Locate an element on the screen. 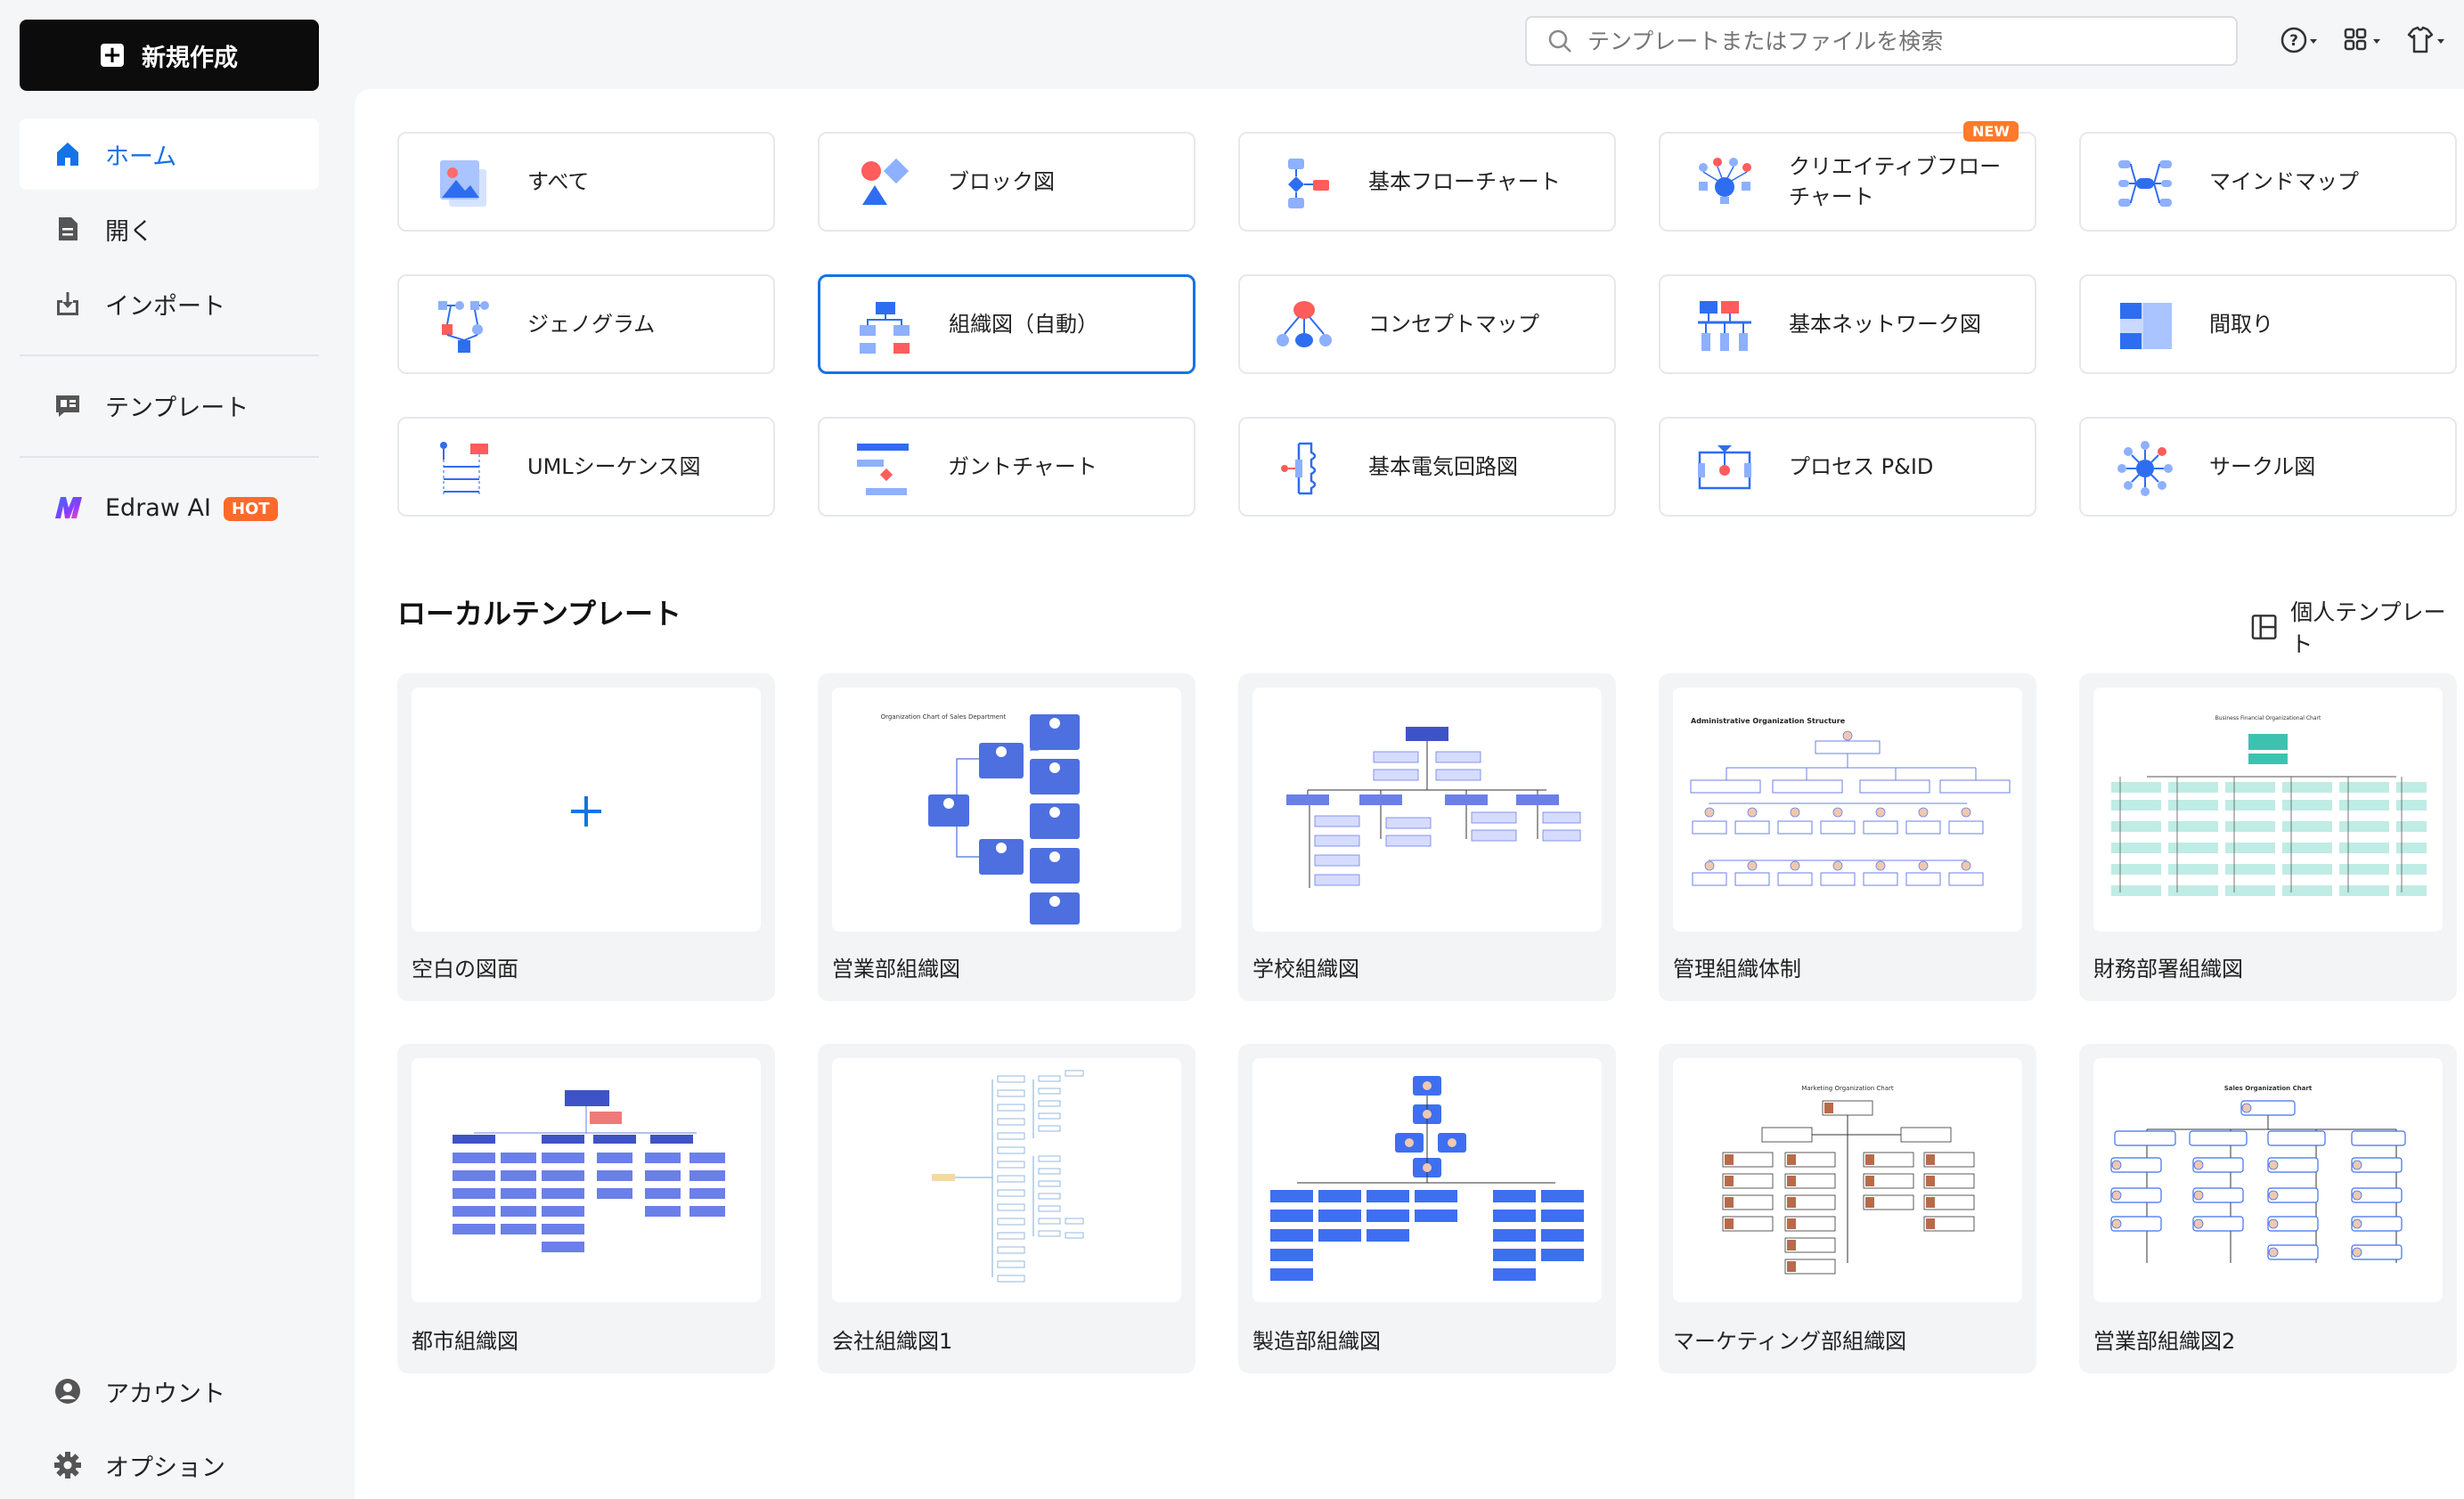  apps-menu is located at coordinates (2363, 40).